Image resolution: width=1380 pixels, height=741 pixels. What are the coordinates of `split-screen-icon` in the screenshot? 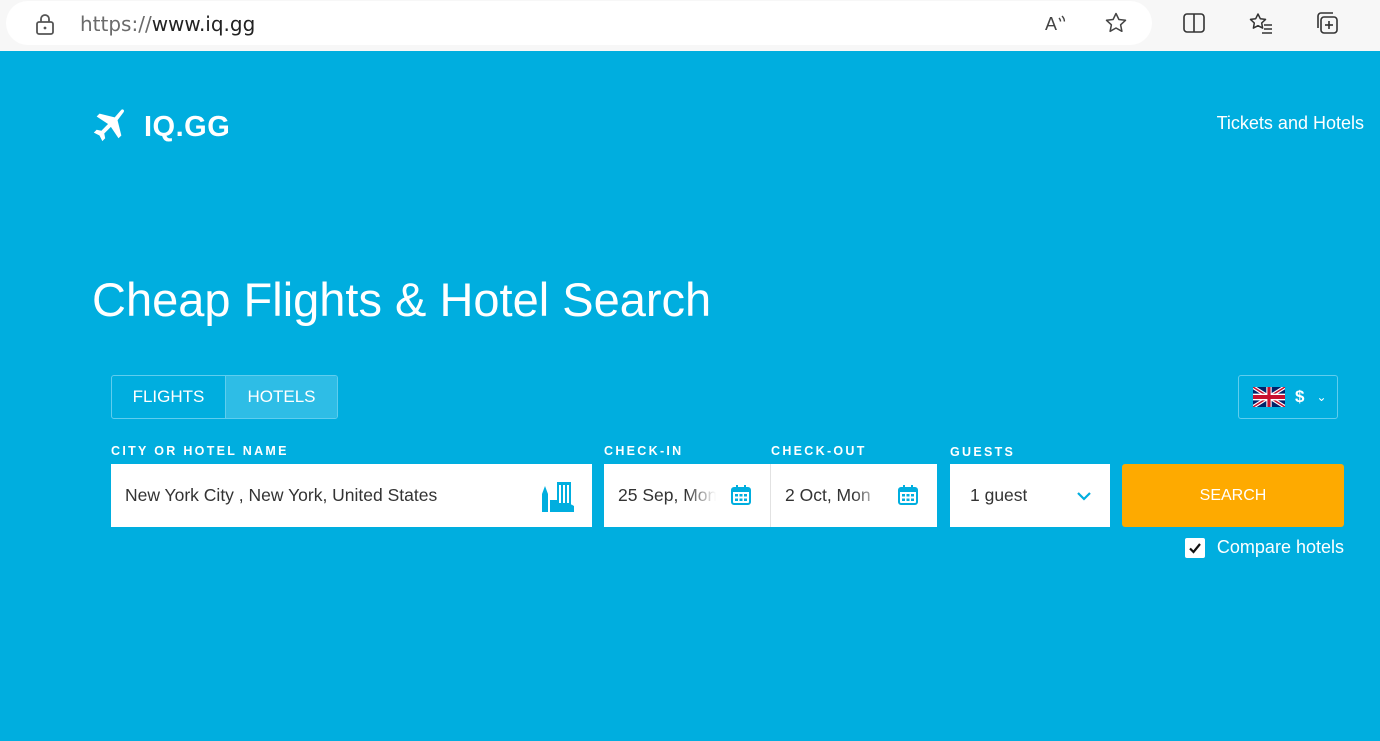 It's located at (1194, 23).